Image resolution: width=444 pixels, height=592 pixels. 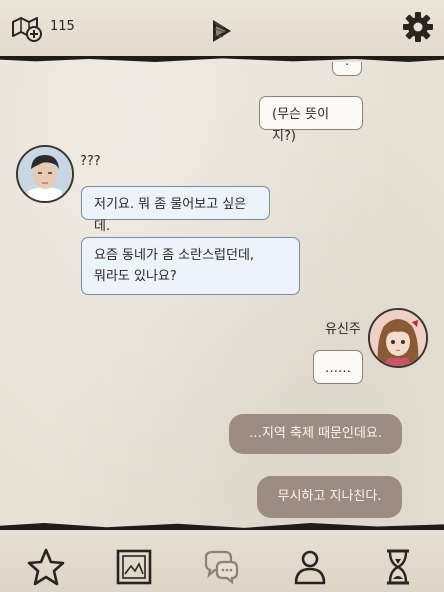 I want to click on star-icon, so click(x=46, y=567).